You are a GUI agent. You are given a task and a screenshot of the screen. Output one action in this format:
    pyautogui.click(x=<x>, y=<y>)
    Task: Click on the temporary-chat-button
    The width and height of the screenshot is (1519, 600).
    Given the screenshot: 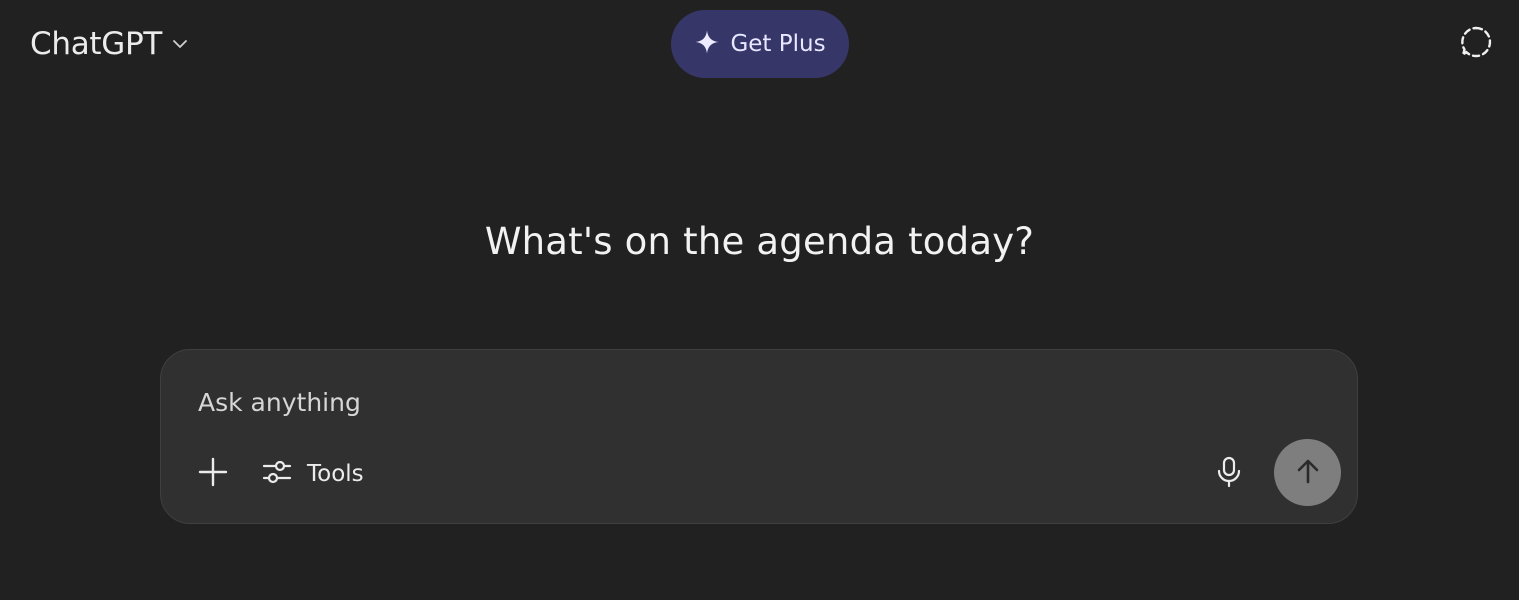 What is the action you would take?
    pyautogui.click(x=1476, y=44)
    